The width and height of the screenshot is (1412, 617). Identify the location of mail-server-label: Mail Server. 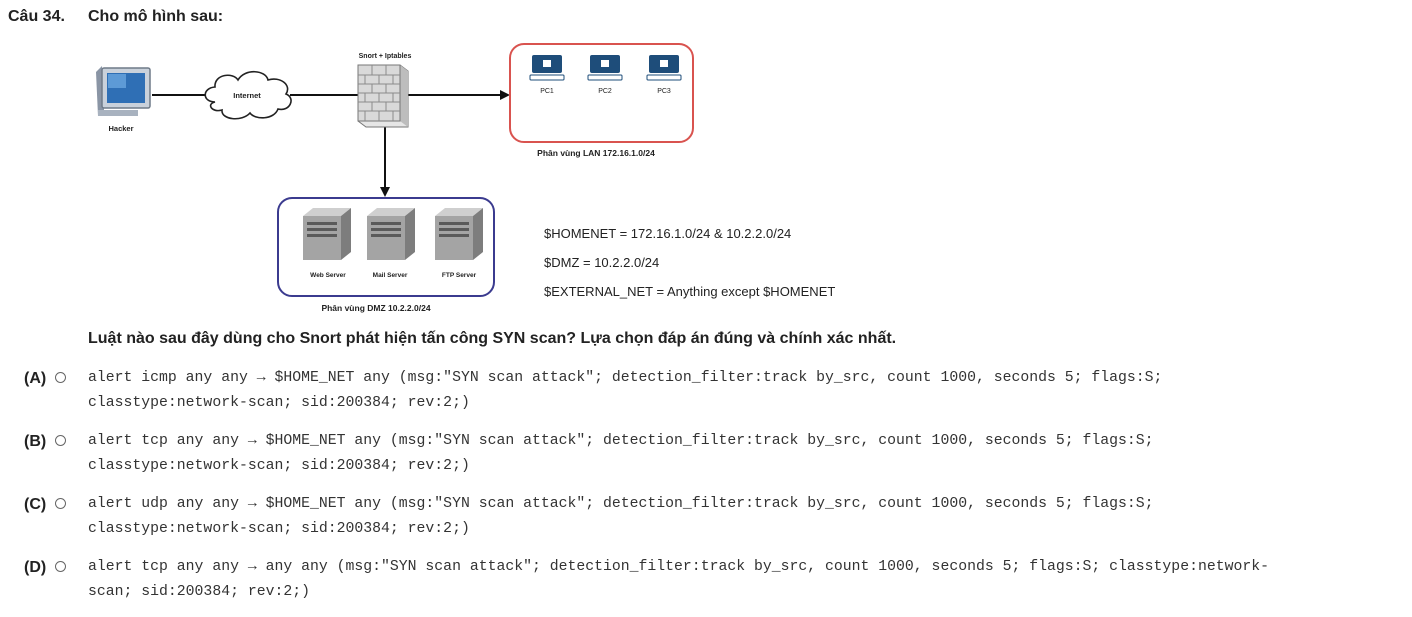
(390, 275).